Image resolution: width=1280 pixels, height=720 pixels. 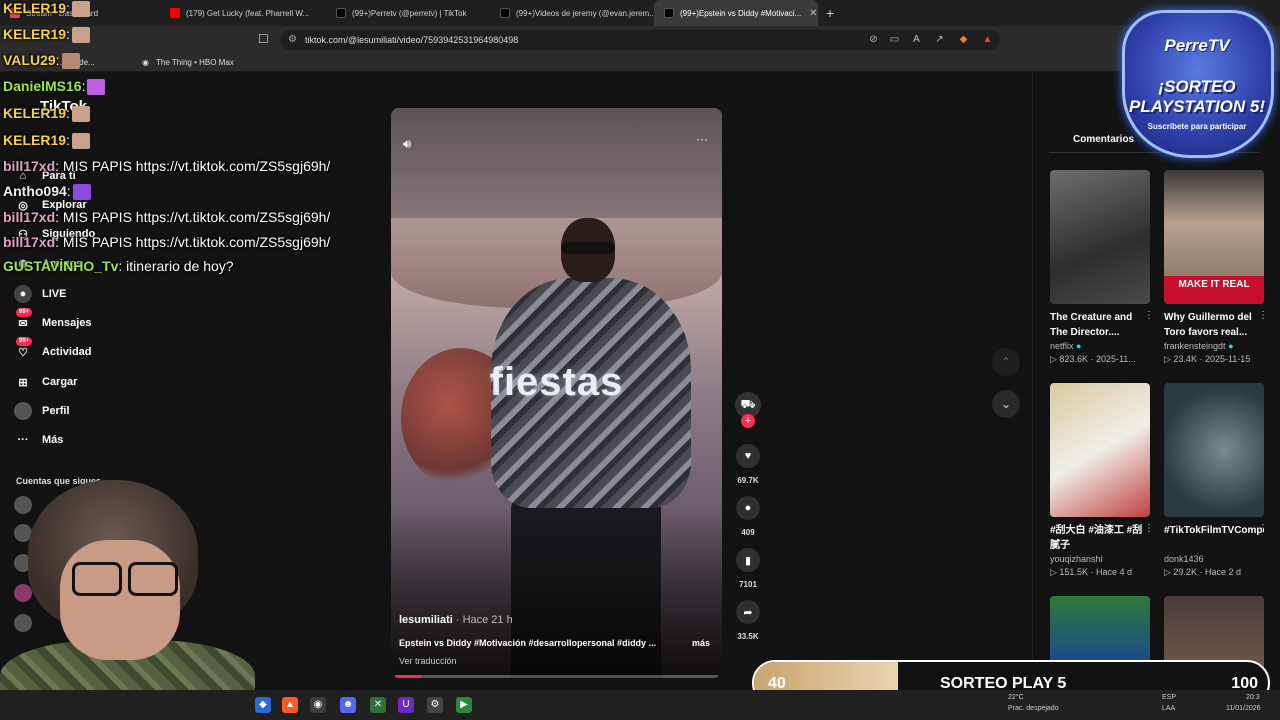 What do you see at coordinates (428, 661) in the screenshot?
I see `see-translation-link: Ver traducción` at bounding box center [428, 661].